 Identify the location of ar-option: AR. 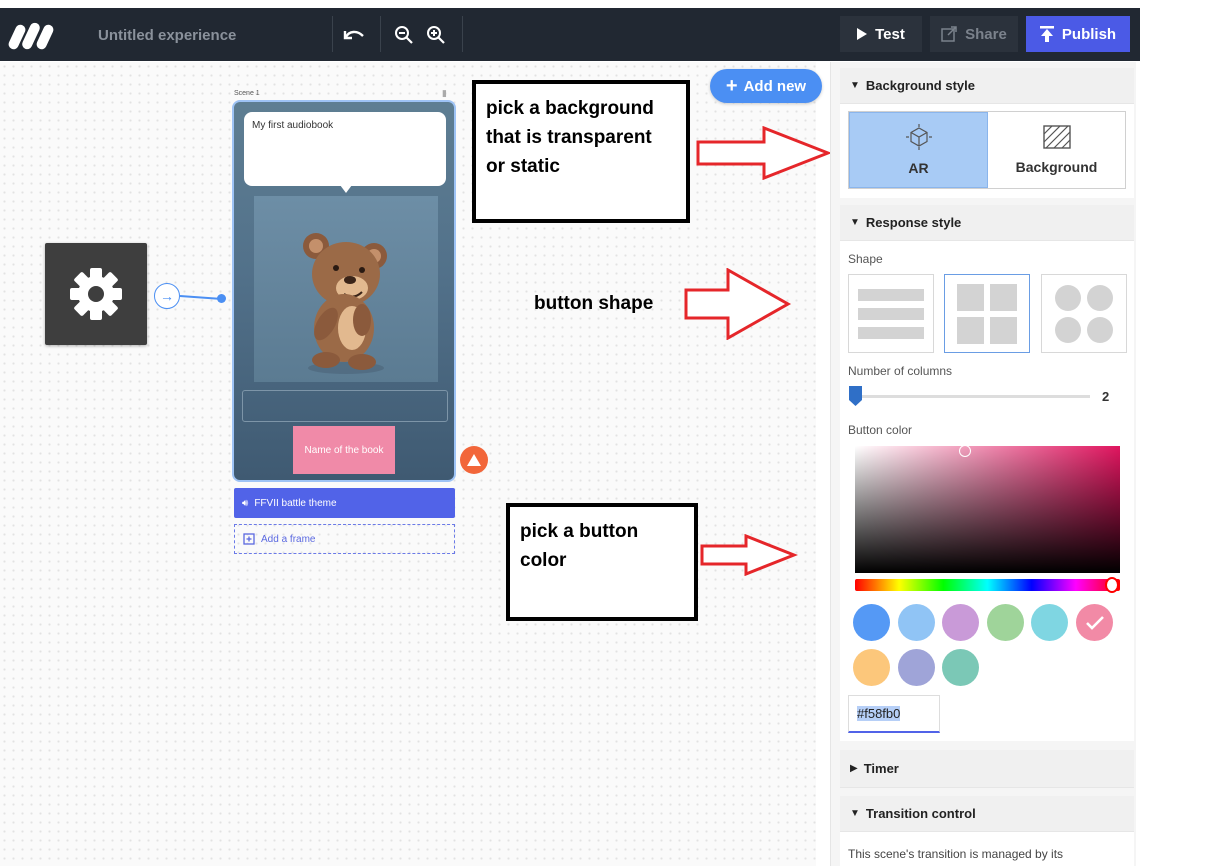
(918, 150).